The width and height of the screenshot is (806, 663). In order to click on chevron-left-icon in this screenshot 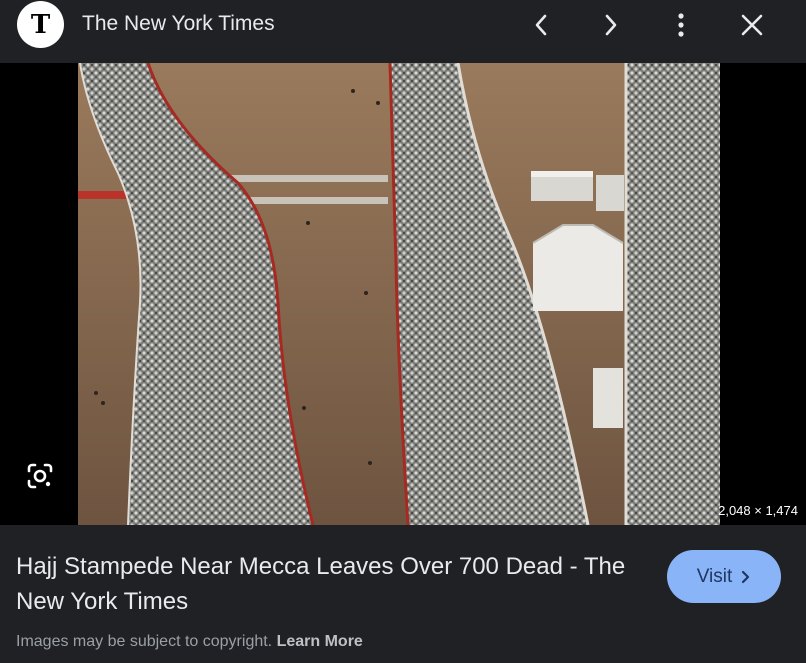, I will do `click(541, 25)`.